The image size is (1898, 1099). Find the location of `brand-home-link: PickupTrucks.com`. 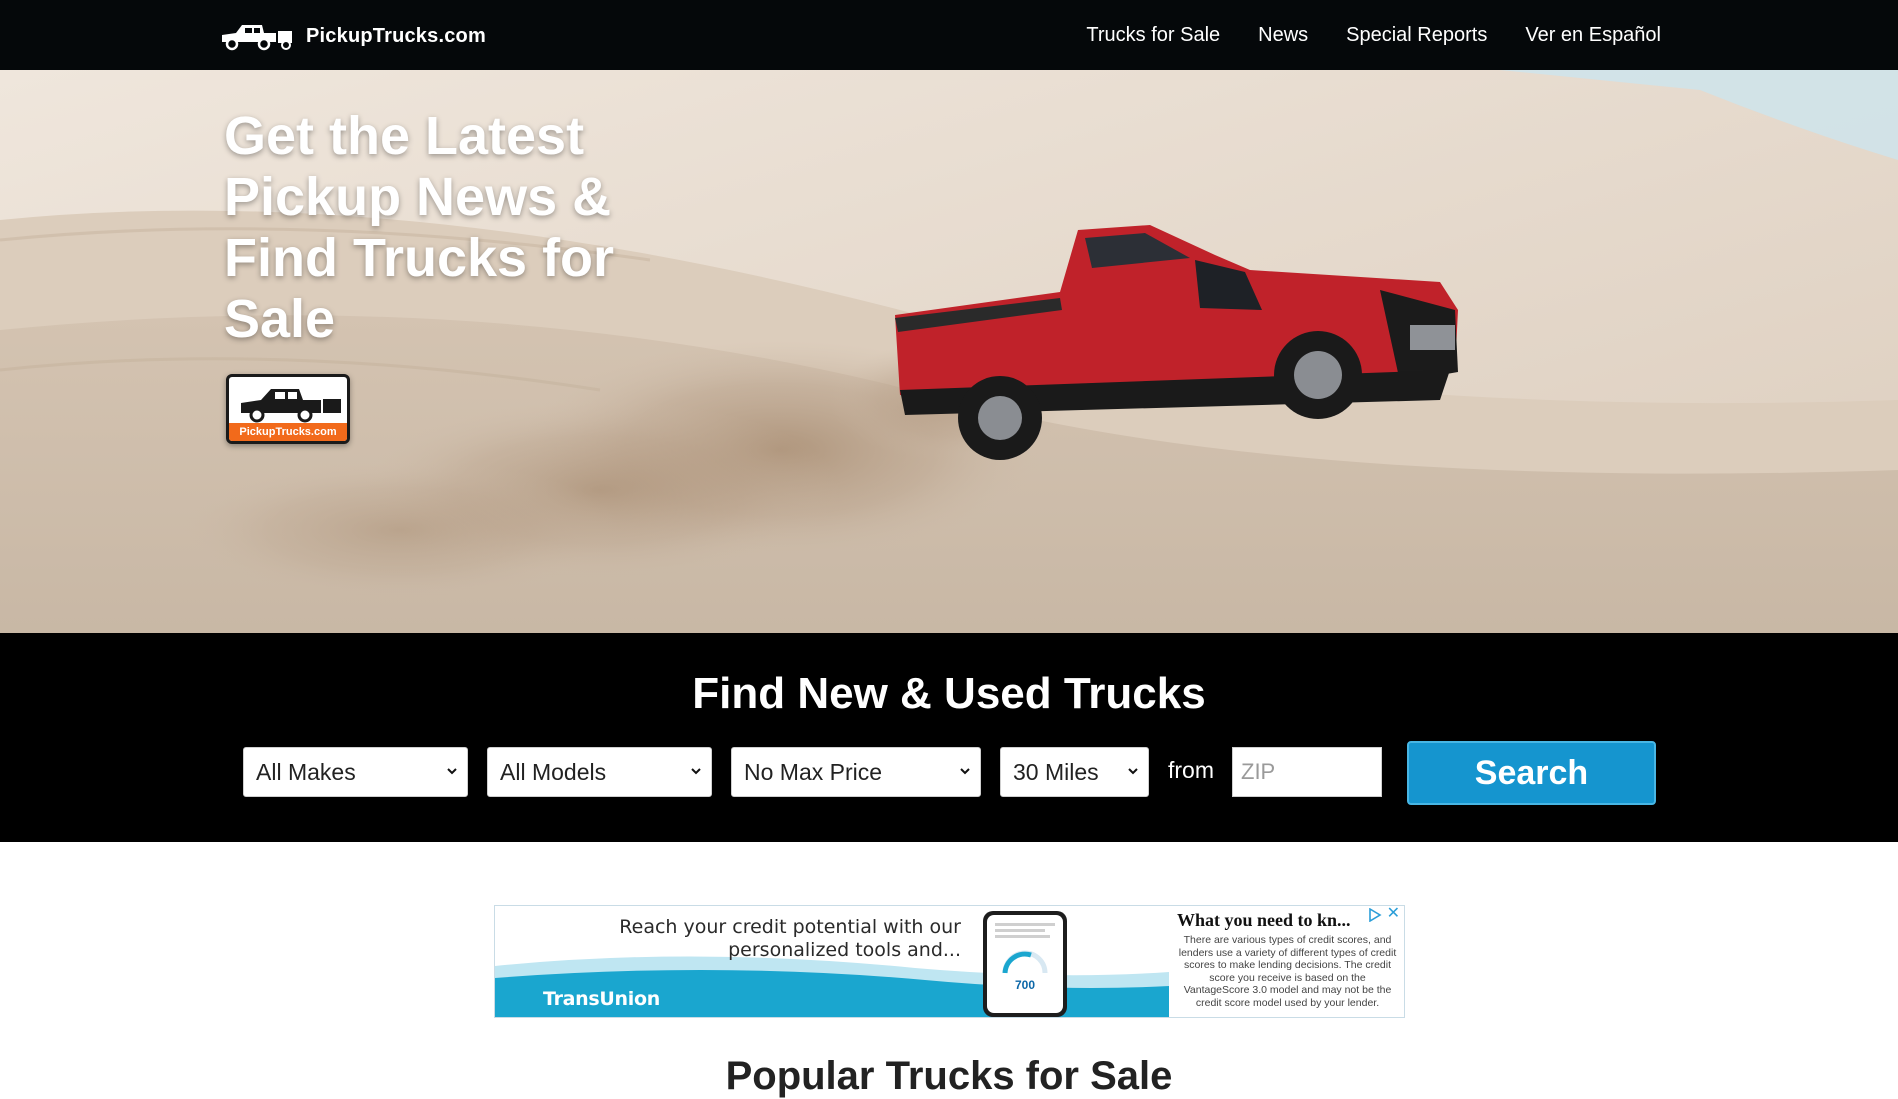

brand-home-link: PickupTrucks.com is located at coordinates (352, 36).